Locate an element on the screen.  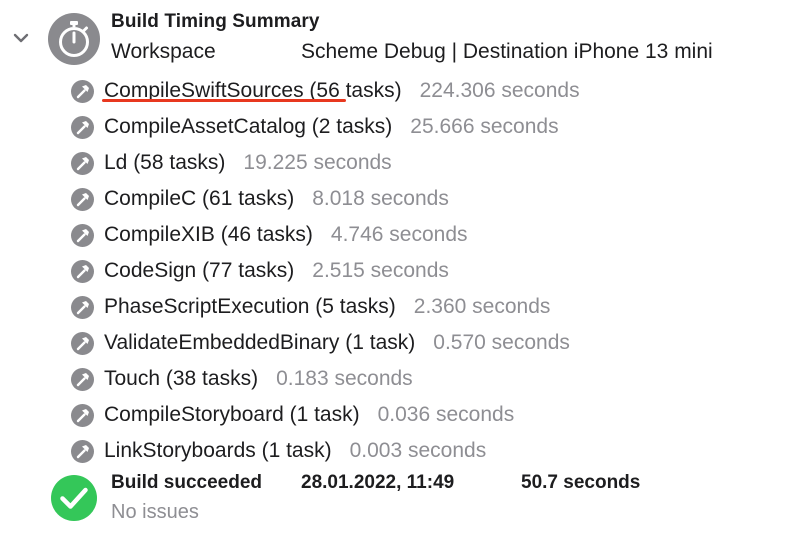
annotation-underline is located at coordinates (224, 100).